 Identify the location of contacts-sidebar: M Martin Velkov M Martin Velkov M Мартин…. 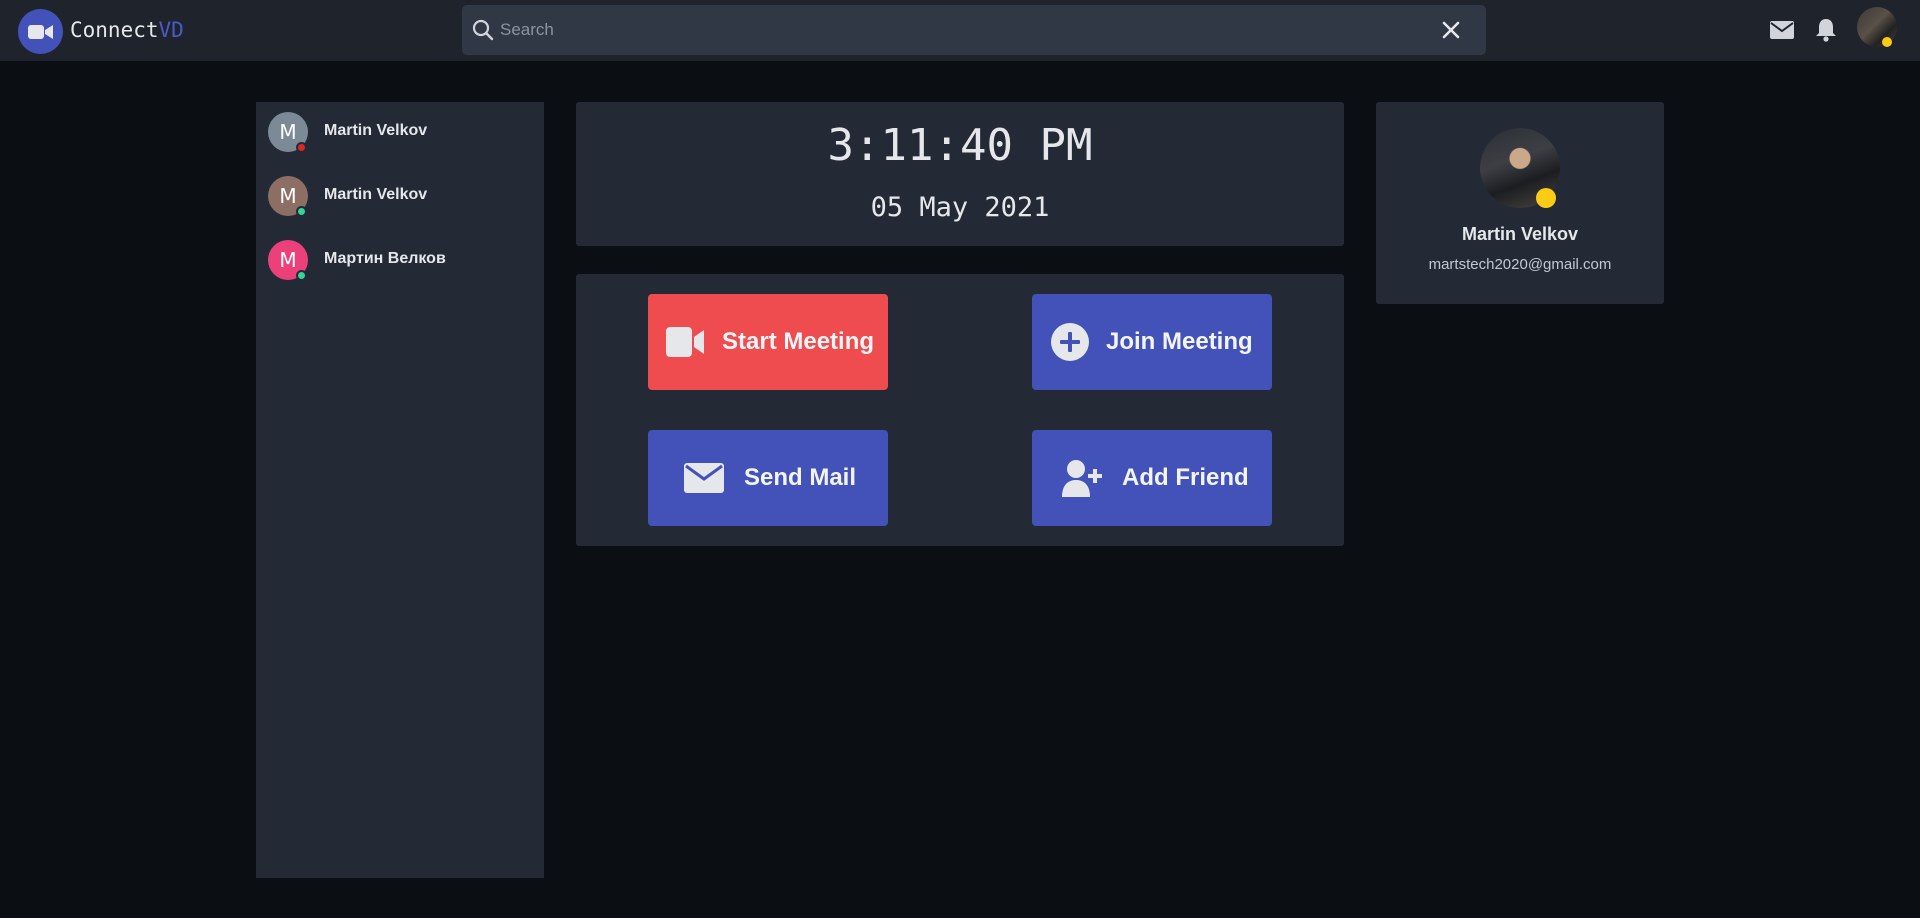
(400, 490).